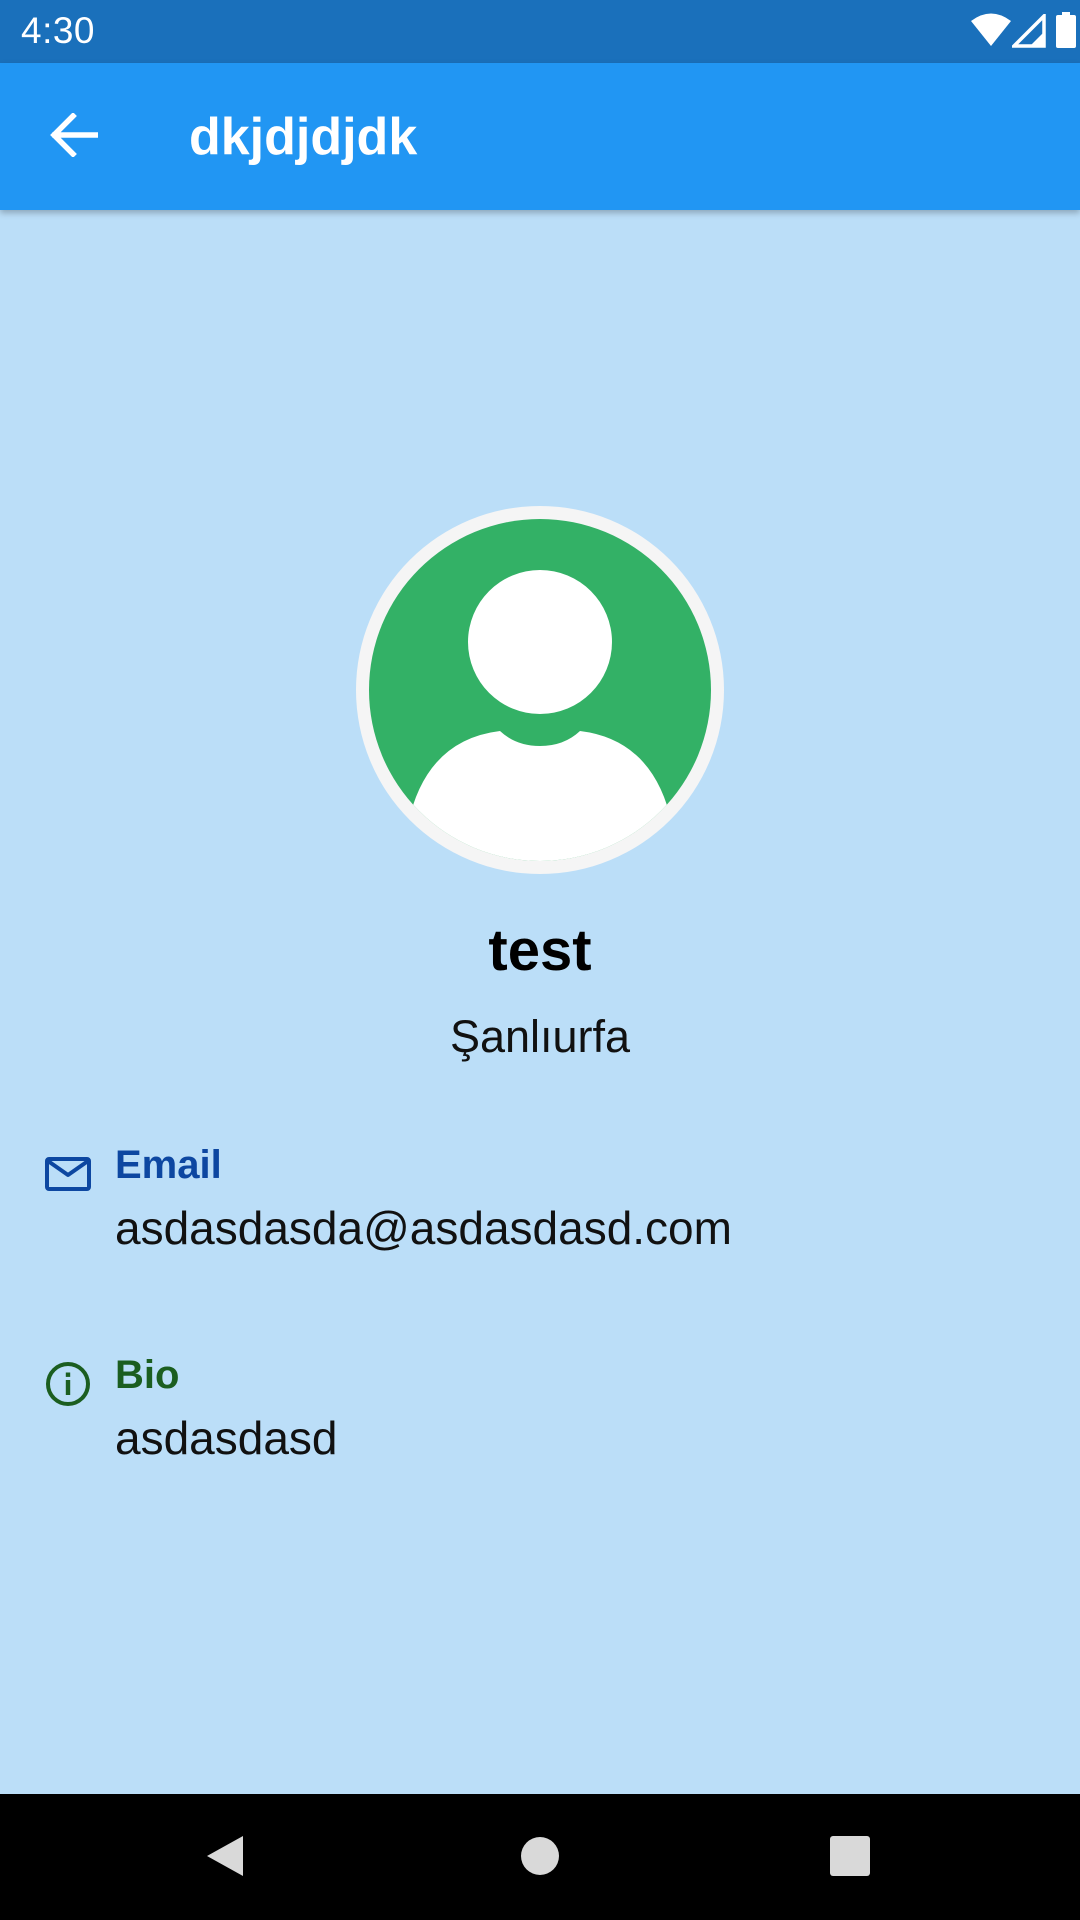 The image size is (1080, 1920). What do you see at coordinates (226, 1438) in the screenshot?
I see `bio-value: asdasdasd` at bounding box center [226, 1438].